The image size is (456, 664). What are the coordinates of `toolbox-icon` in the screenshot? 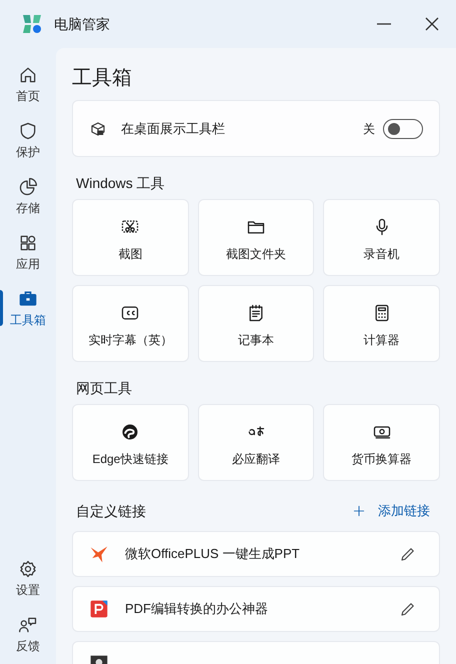 It's located at (28, 298).